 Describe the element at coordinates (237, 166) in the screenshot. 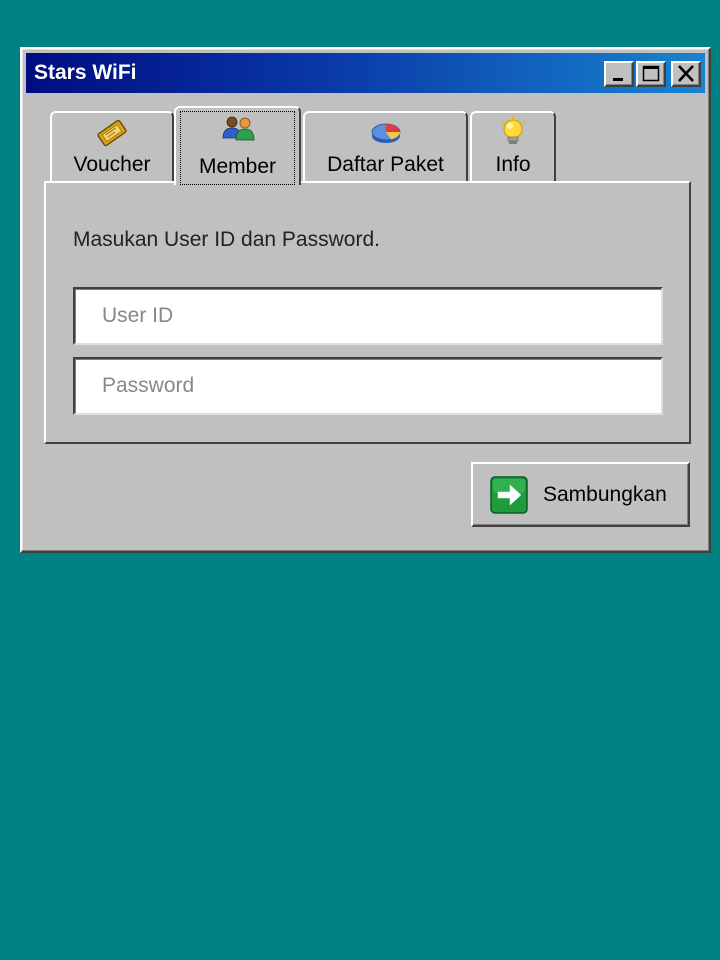

I see `tab-member-label: Member` at that location.